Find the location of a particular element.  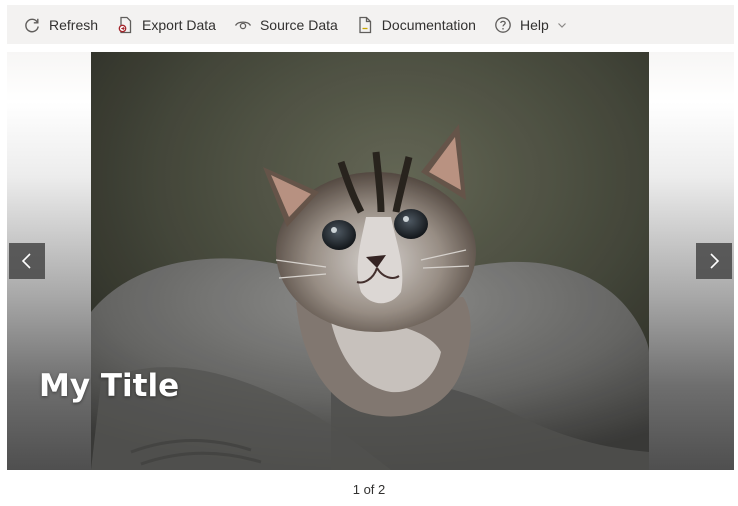

refresh-button: Refresh is located at coordinates (60, 25).